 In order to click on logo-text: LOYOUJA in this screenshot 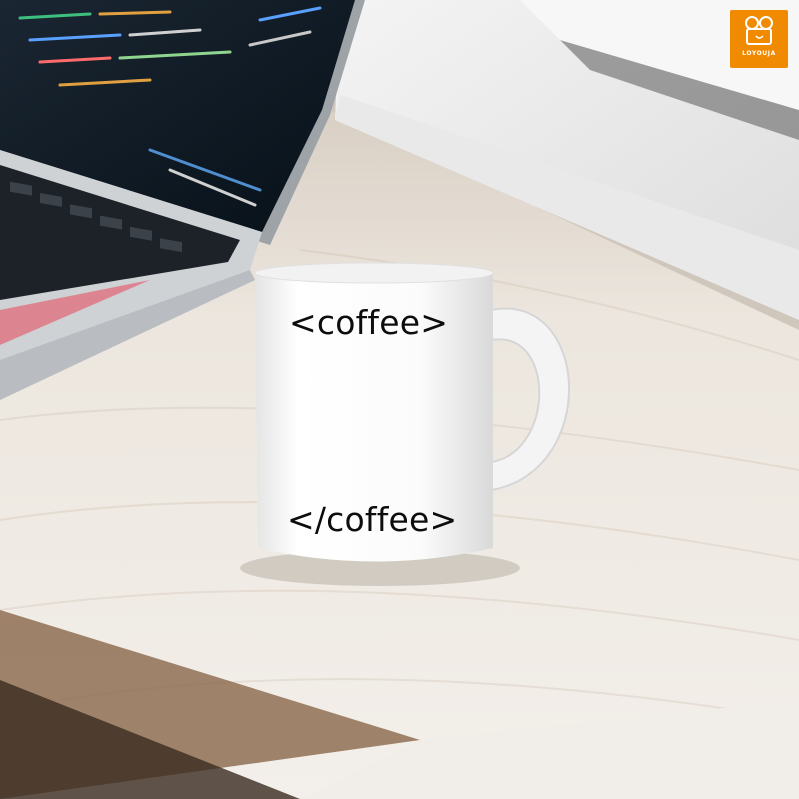, I will do `click(759, 53)`.